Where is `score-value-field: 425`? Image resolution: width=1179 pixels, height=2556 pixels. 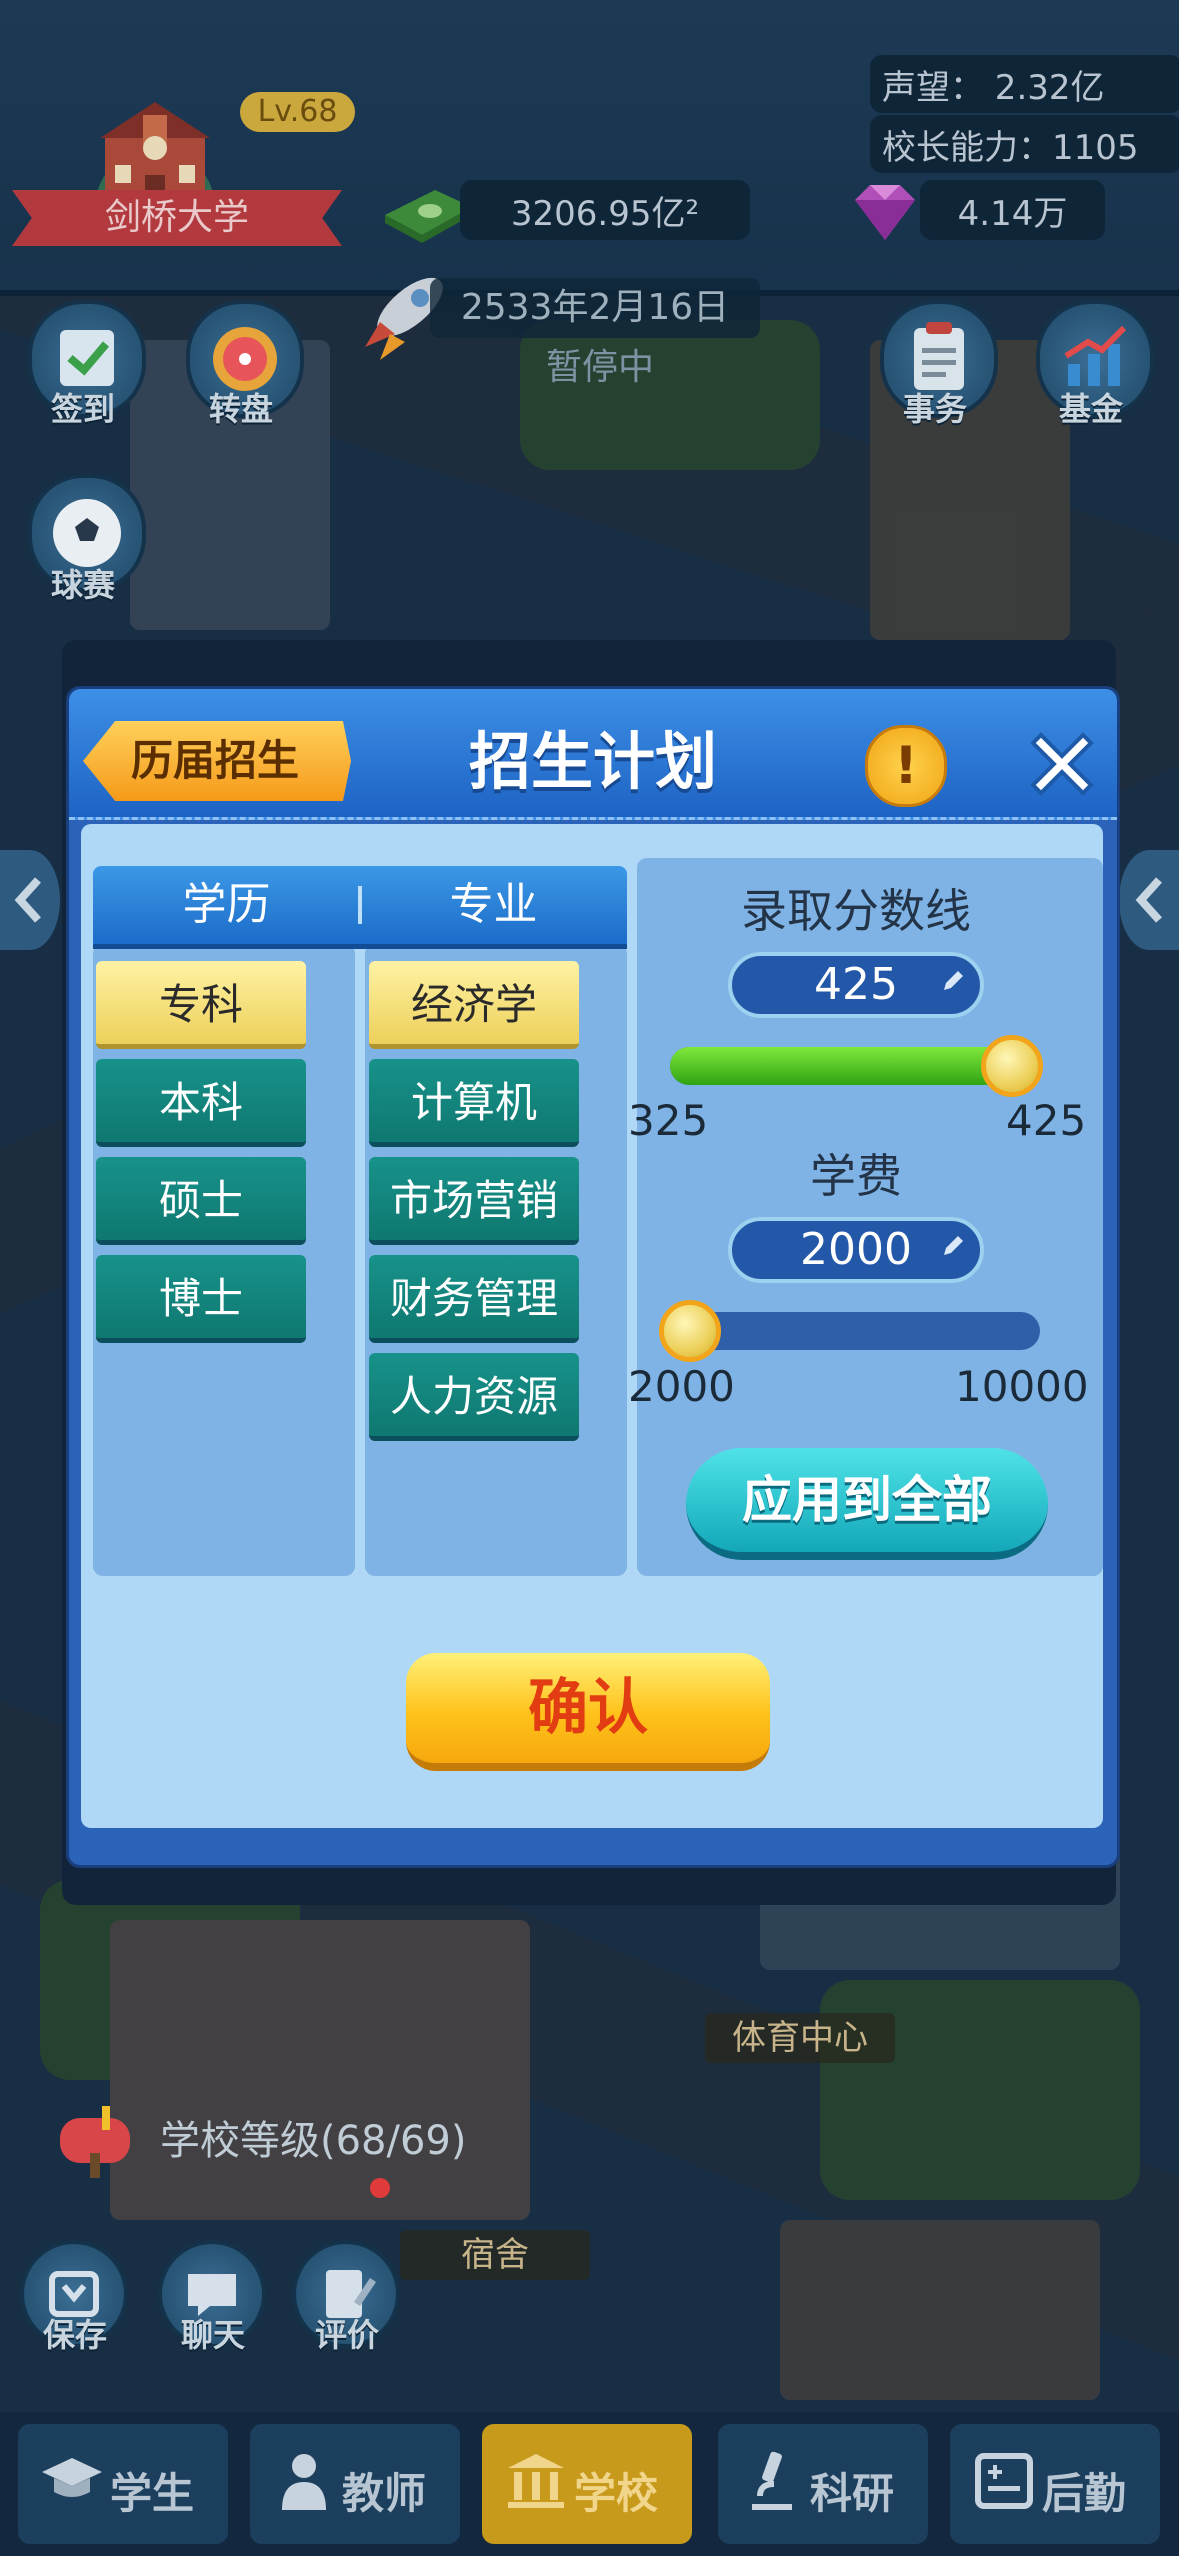 score-value-field: 425 is located at coordinates (856, 985).